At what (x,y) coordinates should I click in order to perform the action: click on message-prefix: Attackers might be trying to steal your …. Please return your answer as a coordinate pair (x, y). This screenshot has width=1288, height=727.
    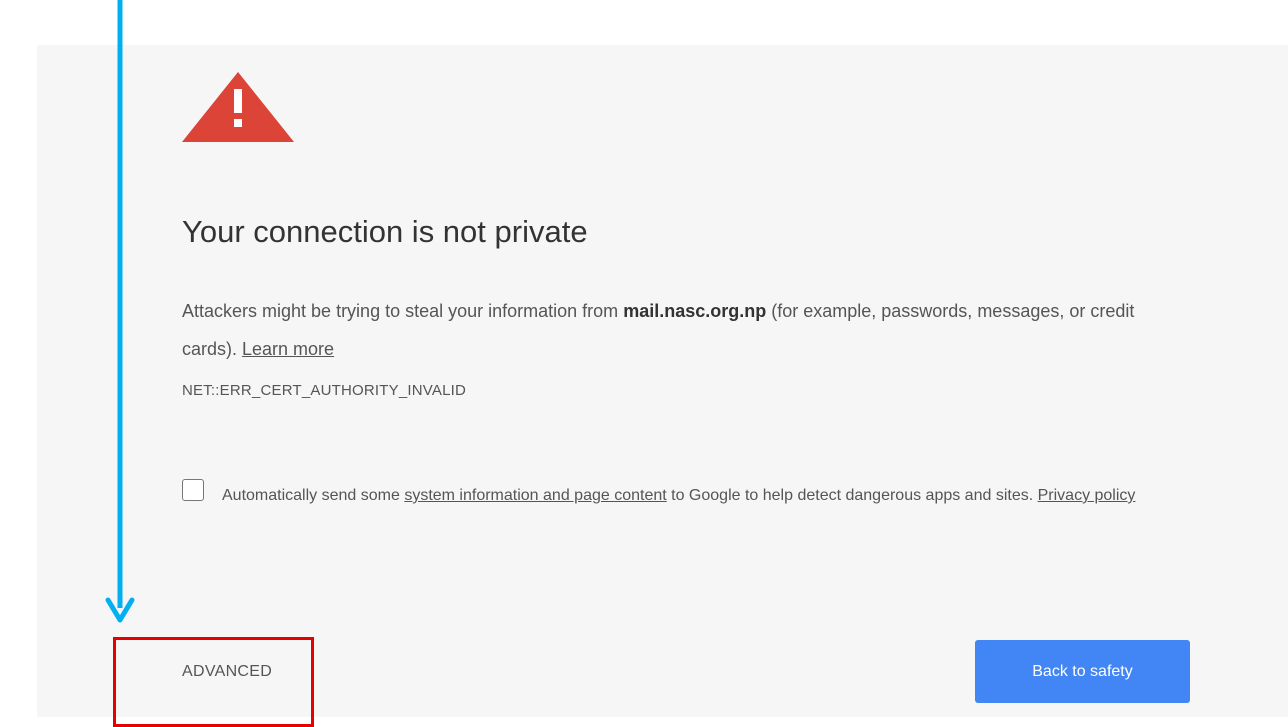
    Looking at the image, I should click on (403, 311).